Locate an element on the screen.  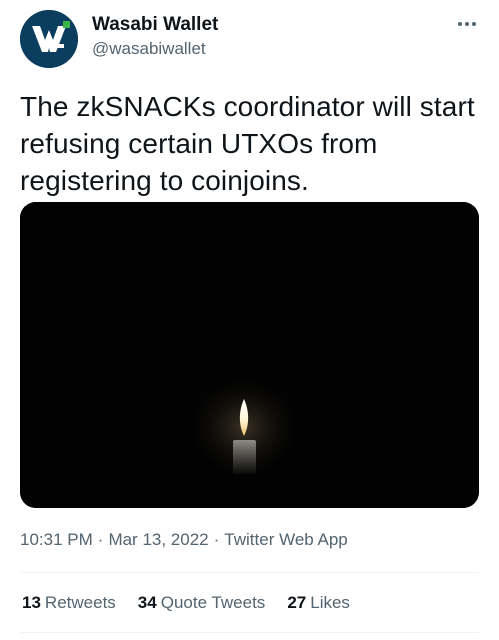
avatar is located at coordinates (49, 39).